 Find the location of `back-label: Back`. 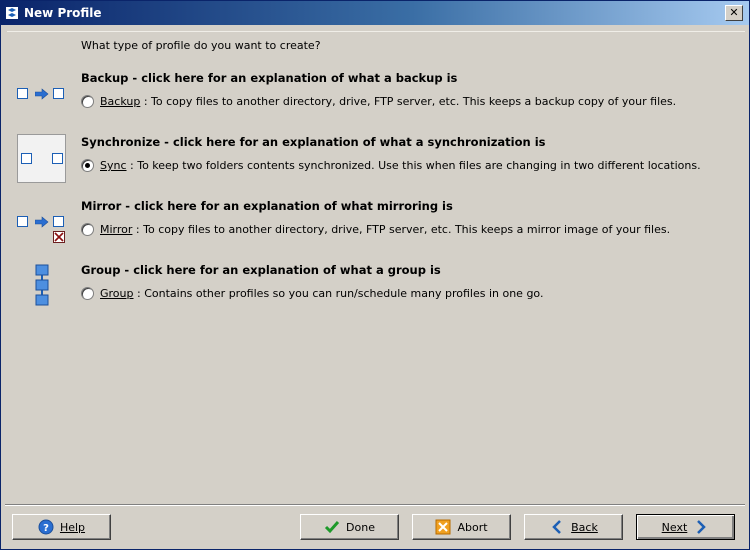

back-label: Back is located at coordinates (584, 527).